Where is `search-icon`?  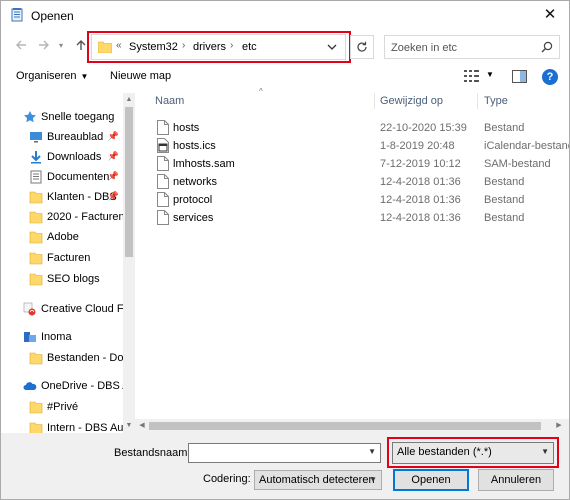
search-icon is located at coordinates (547, 48).